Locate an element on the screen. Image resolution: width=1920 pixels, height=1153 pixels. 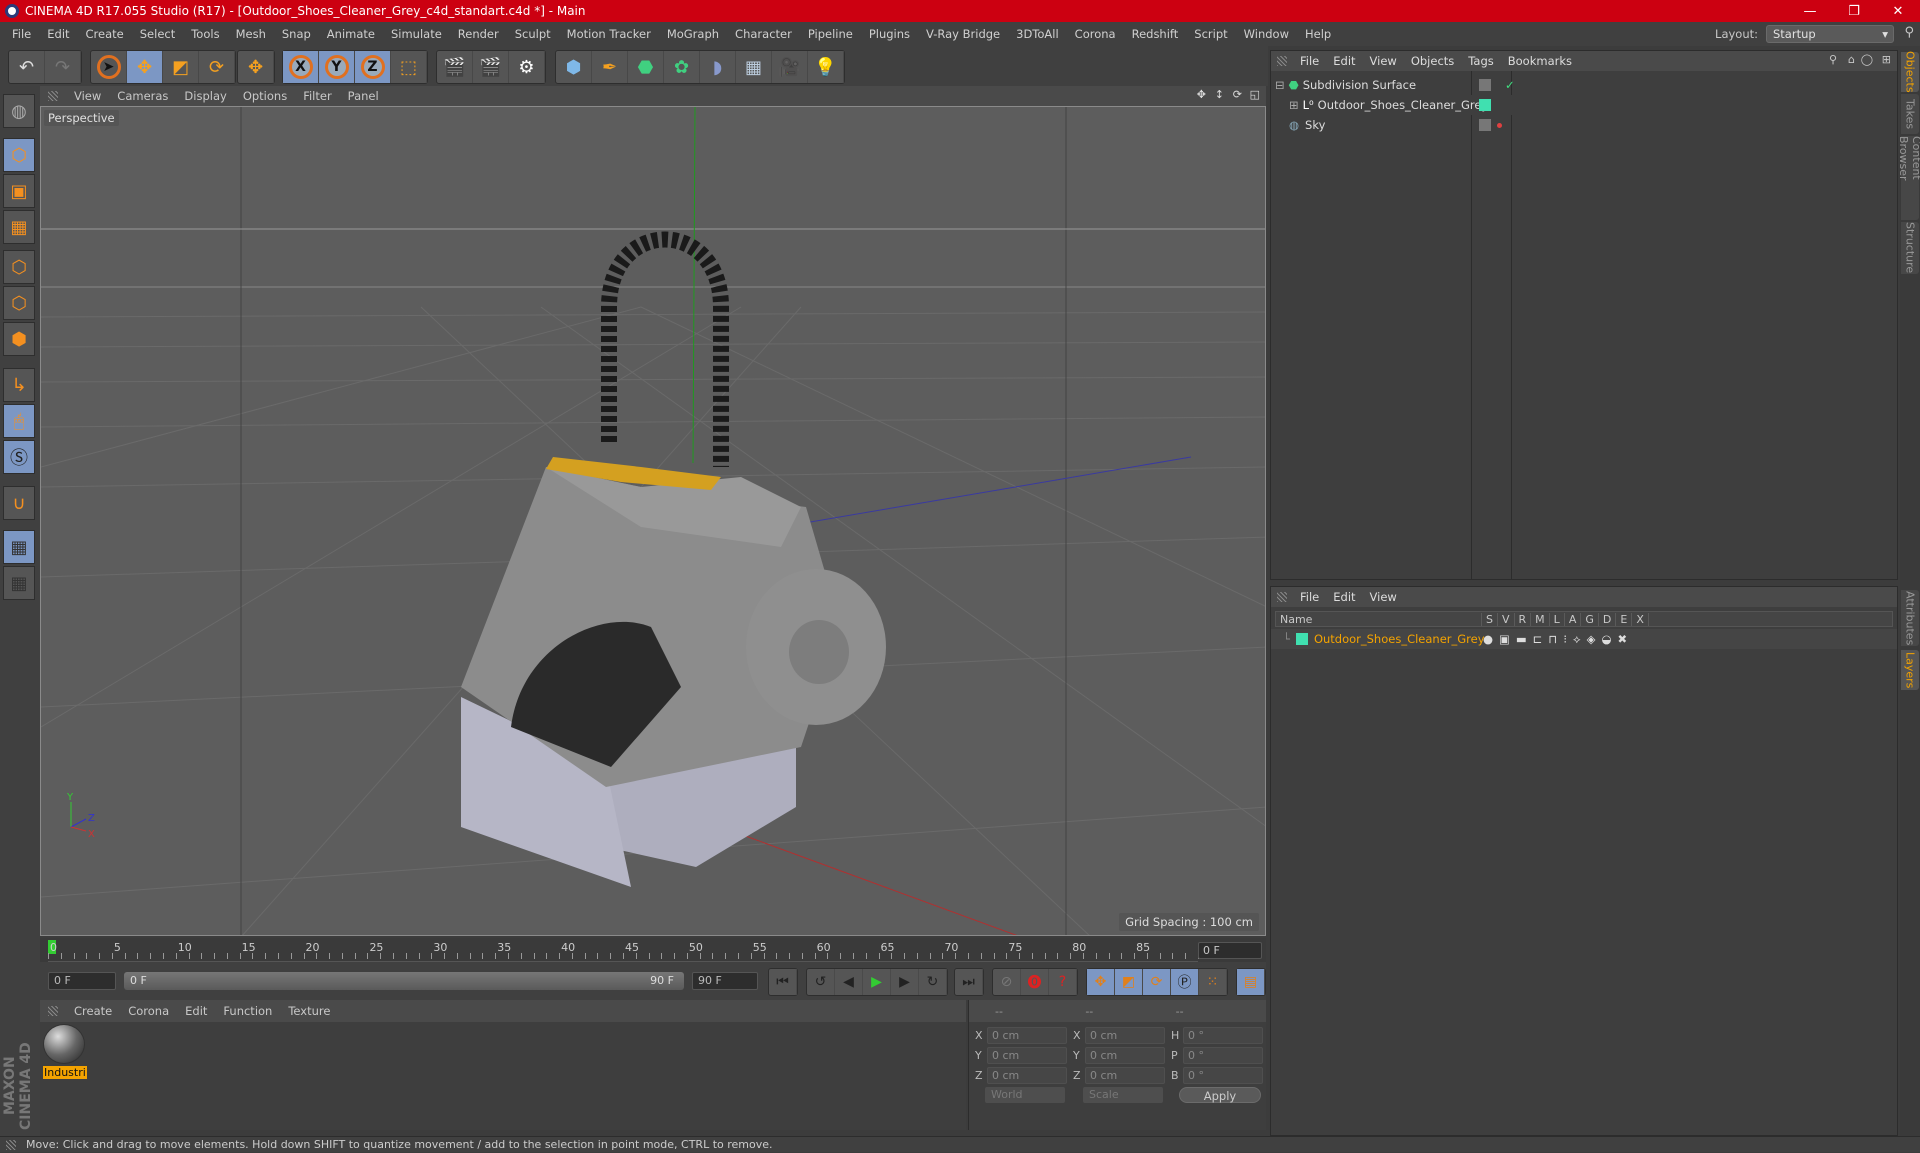
points-mode-icon: ⬡ is located at coordinates (19, 267).